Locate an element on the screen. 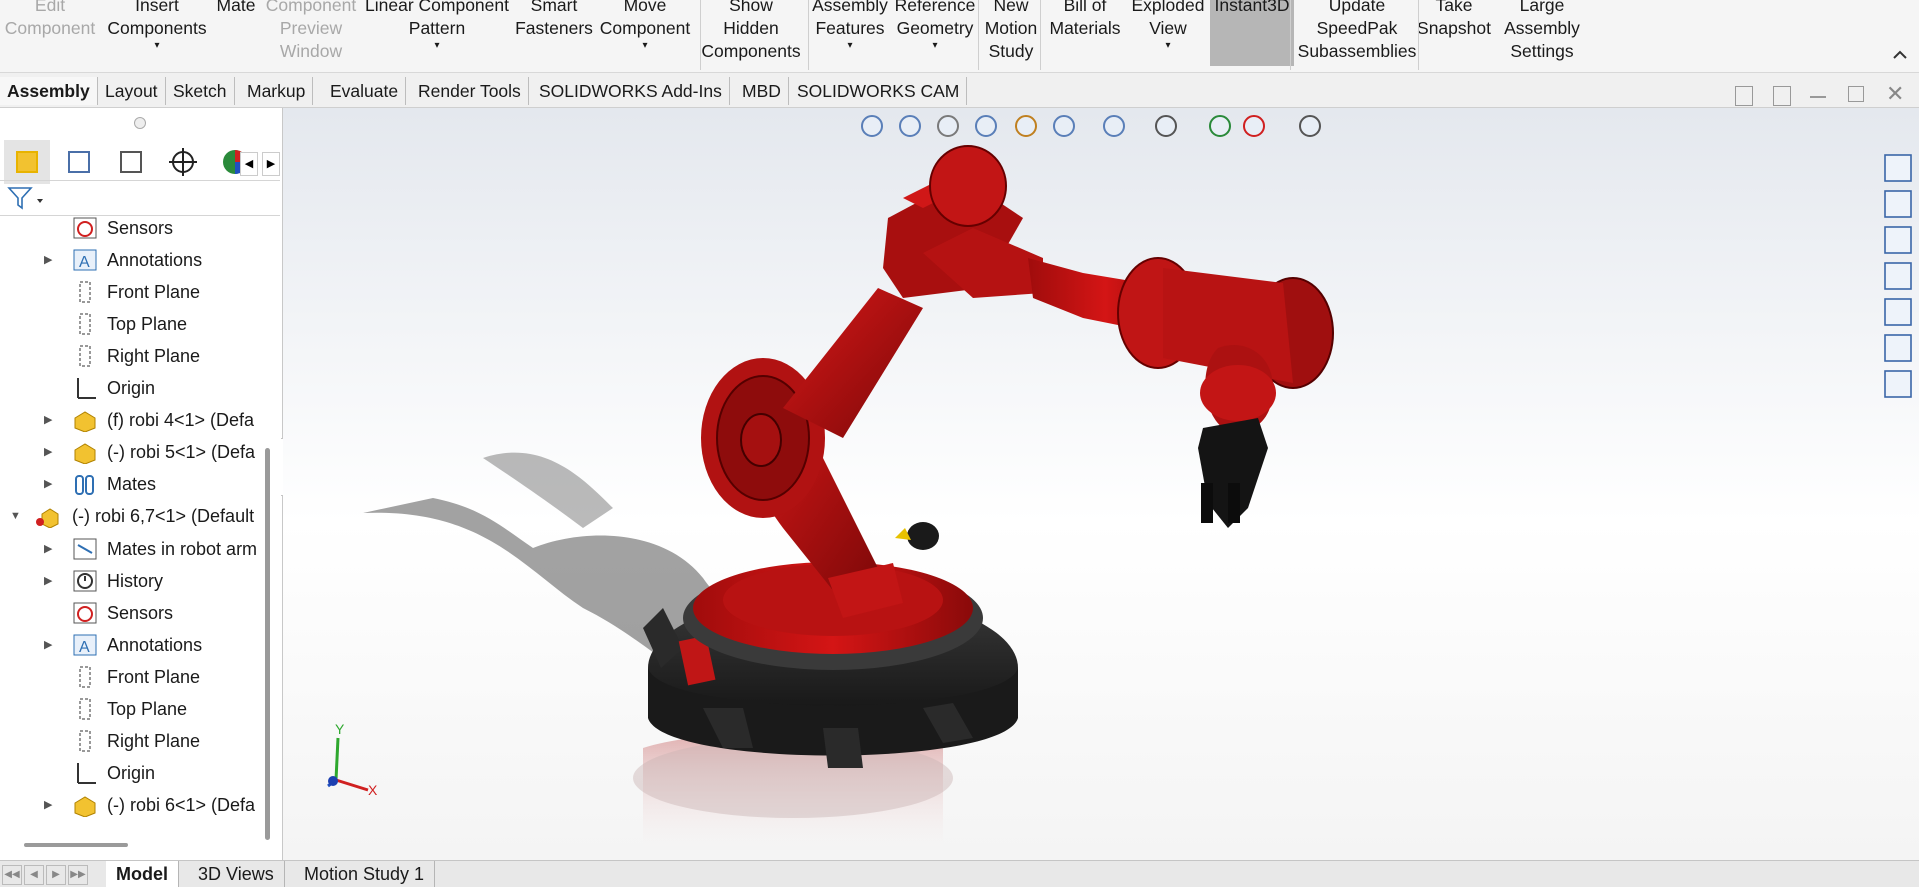 Image resolution: width=1919 pixels, height=887 pixels. appearances-tab is located at coordinates (1898, 348).